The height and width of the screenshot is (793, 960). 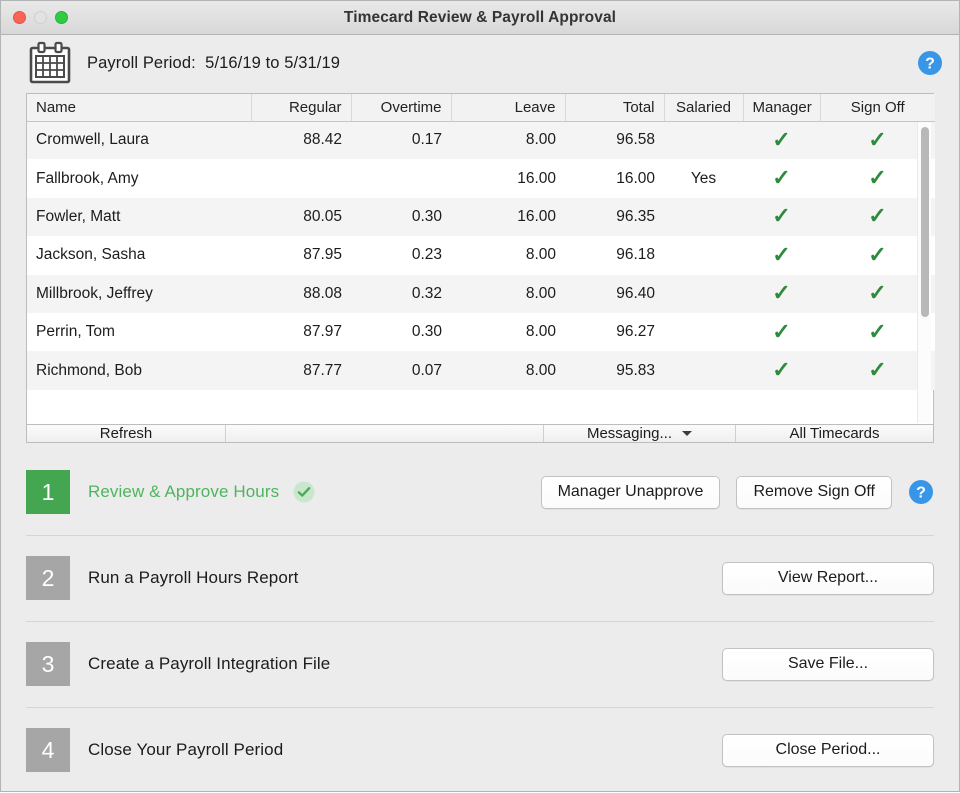 I want to click on all-timecards-label: All Timecards, so click(x=834, y=433).